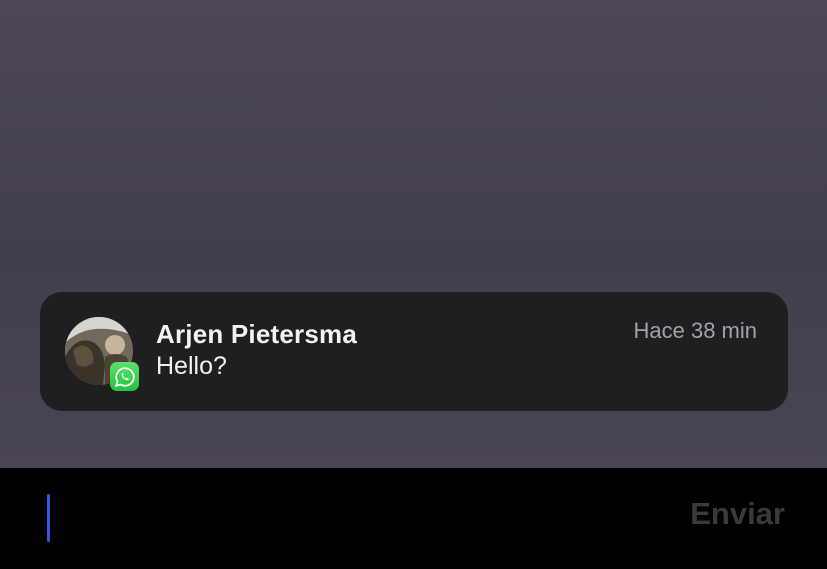  I want to click on notification-time: Hace 38 min, so click(695, 330).